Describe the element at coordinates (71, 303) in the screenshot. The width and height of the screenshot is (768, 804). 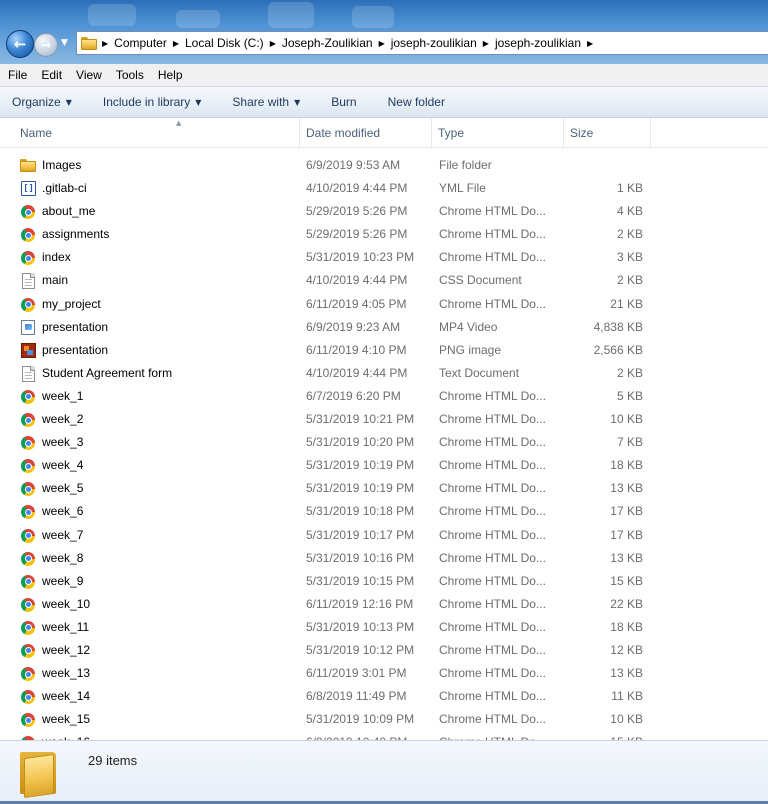
I see `file-name: my_project` at that location.